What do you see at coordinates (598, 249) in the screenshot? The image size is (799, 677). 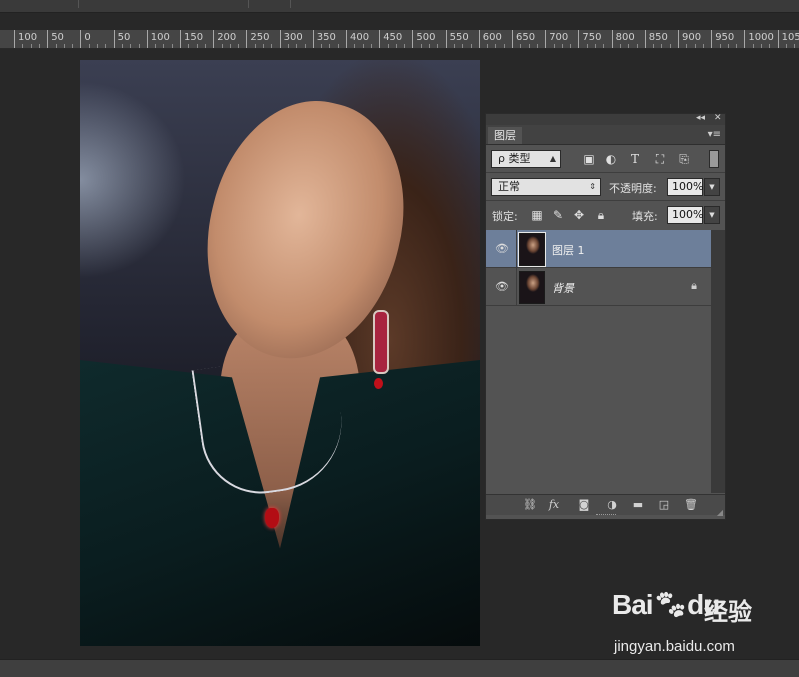 I see `layer-row-layer-1: 👁︎ 图层 1` at bounding box center [598, 249].